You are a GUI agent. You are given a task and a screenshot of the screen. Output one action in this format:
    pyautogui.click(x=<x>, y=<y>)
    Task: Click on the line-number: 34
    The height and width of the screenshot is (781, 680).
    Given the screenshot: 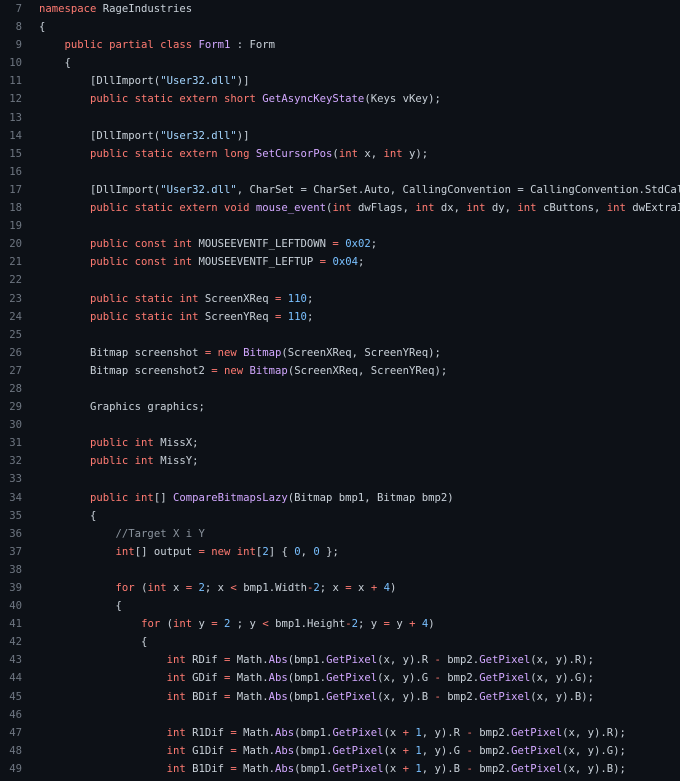 What is the action you would take?
    pyautogui.click(x=15, y=497)
    